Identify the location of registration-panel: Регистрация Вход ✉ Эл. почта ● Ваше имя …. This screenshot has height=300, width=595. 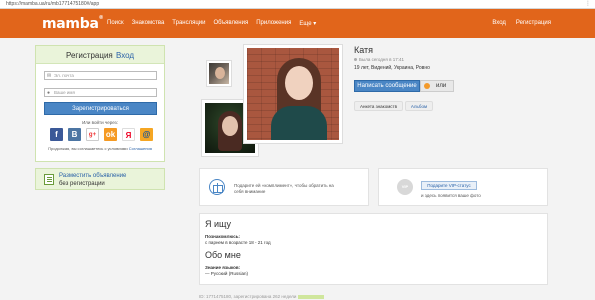
(100, 103).